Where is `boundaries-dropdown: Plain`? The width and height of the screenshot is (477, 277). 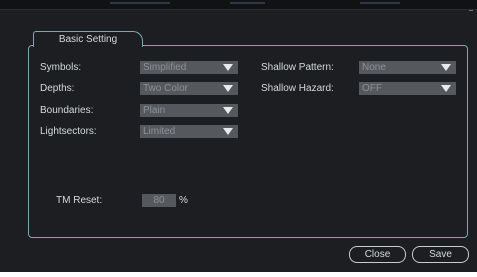 boundaries-dropdown: Plain is located at coordinates (189, 110).